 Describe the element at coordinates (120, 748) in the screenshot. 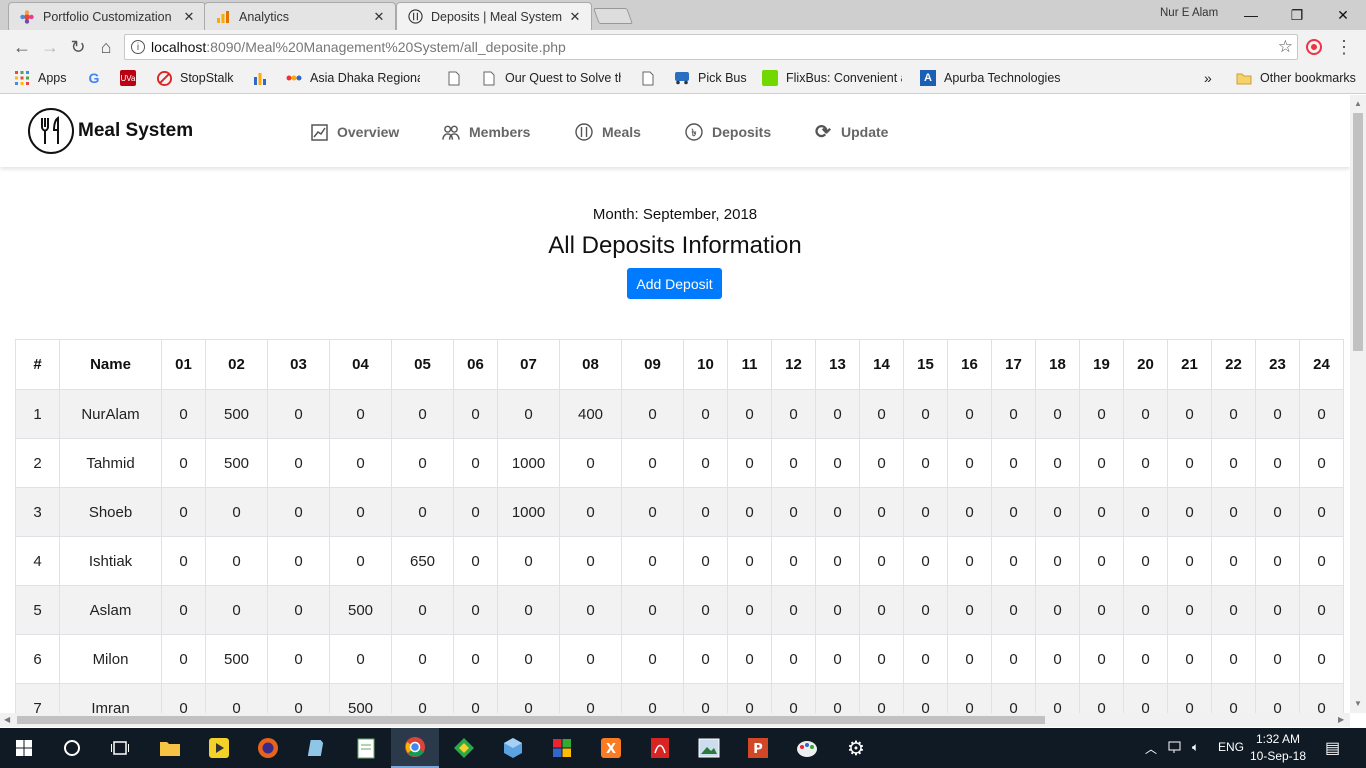

I see `task-view-icon` at that location.